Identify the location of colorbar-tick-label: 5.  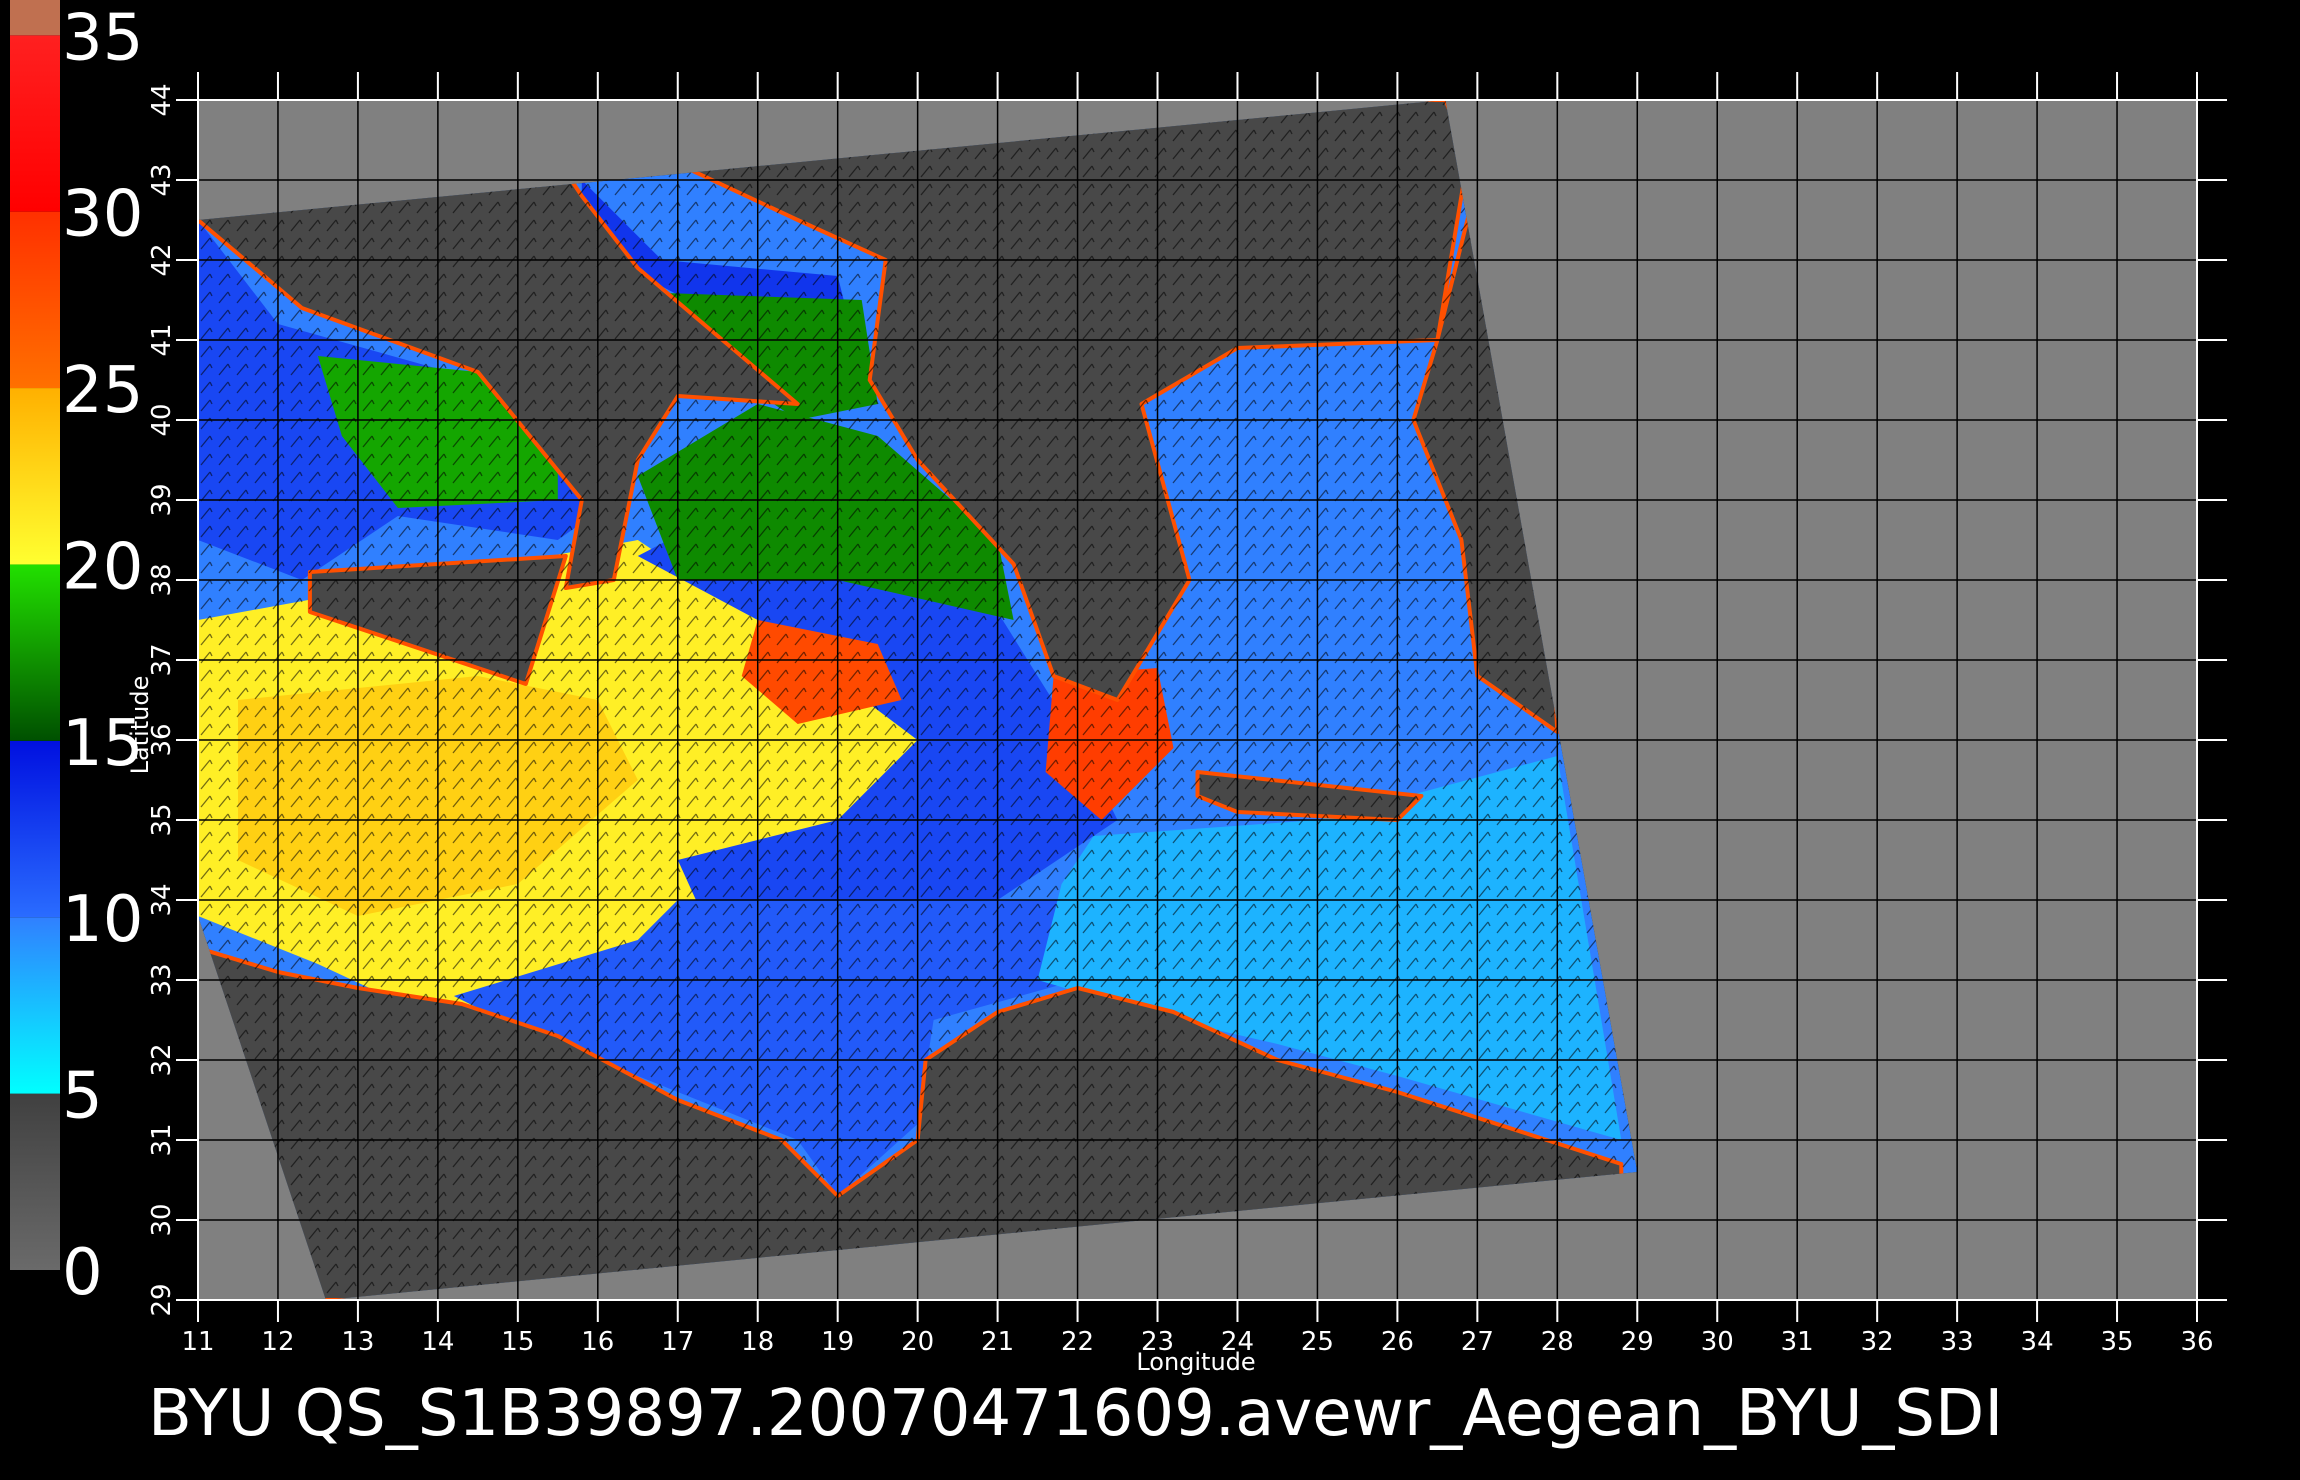
(82, 1097).